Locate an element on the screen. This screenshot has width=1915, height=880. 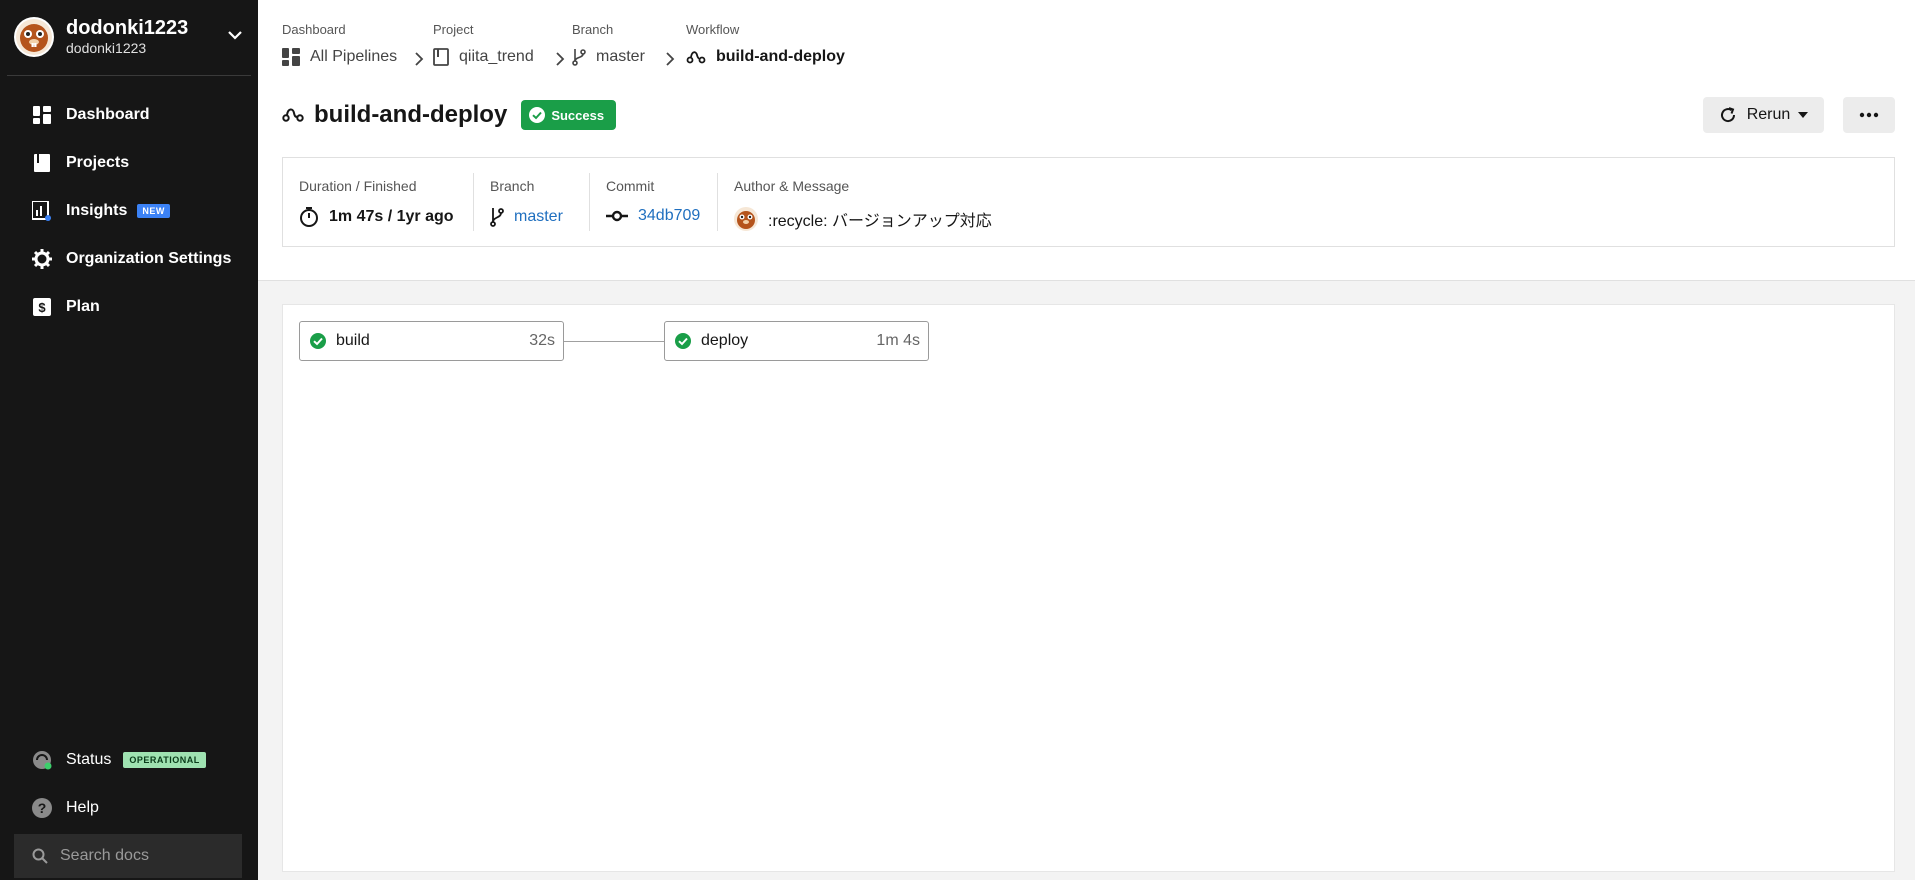
operational-badge: OPERATIONAL is located at coordinates (164, 760).